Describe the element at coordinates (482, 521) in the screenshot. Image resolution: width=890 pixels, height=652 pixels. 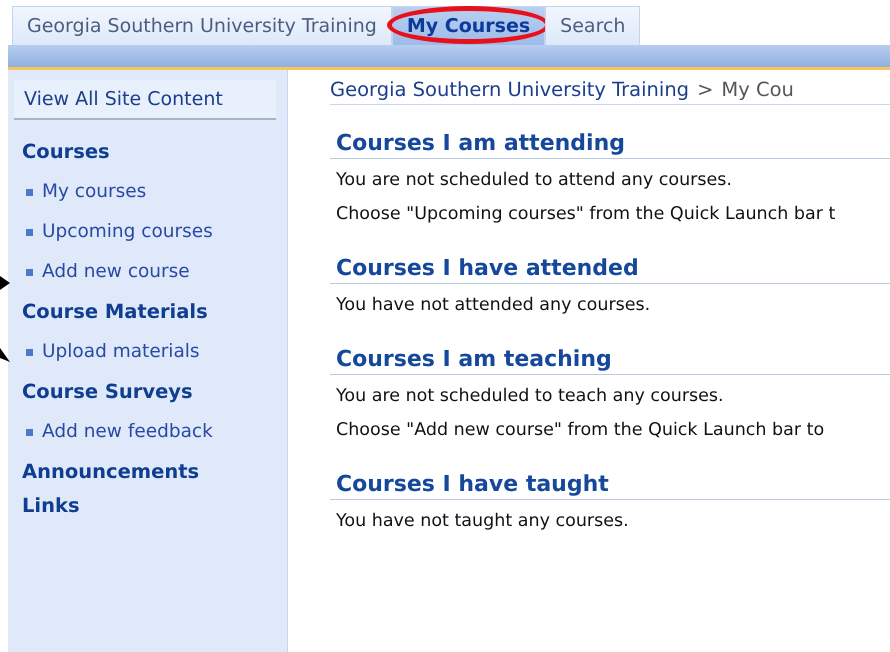
I see `message-text: You have not taught any courses.` at that location.